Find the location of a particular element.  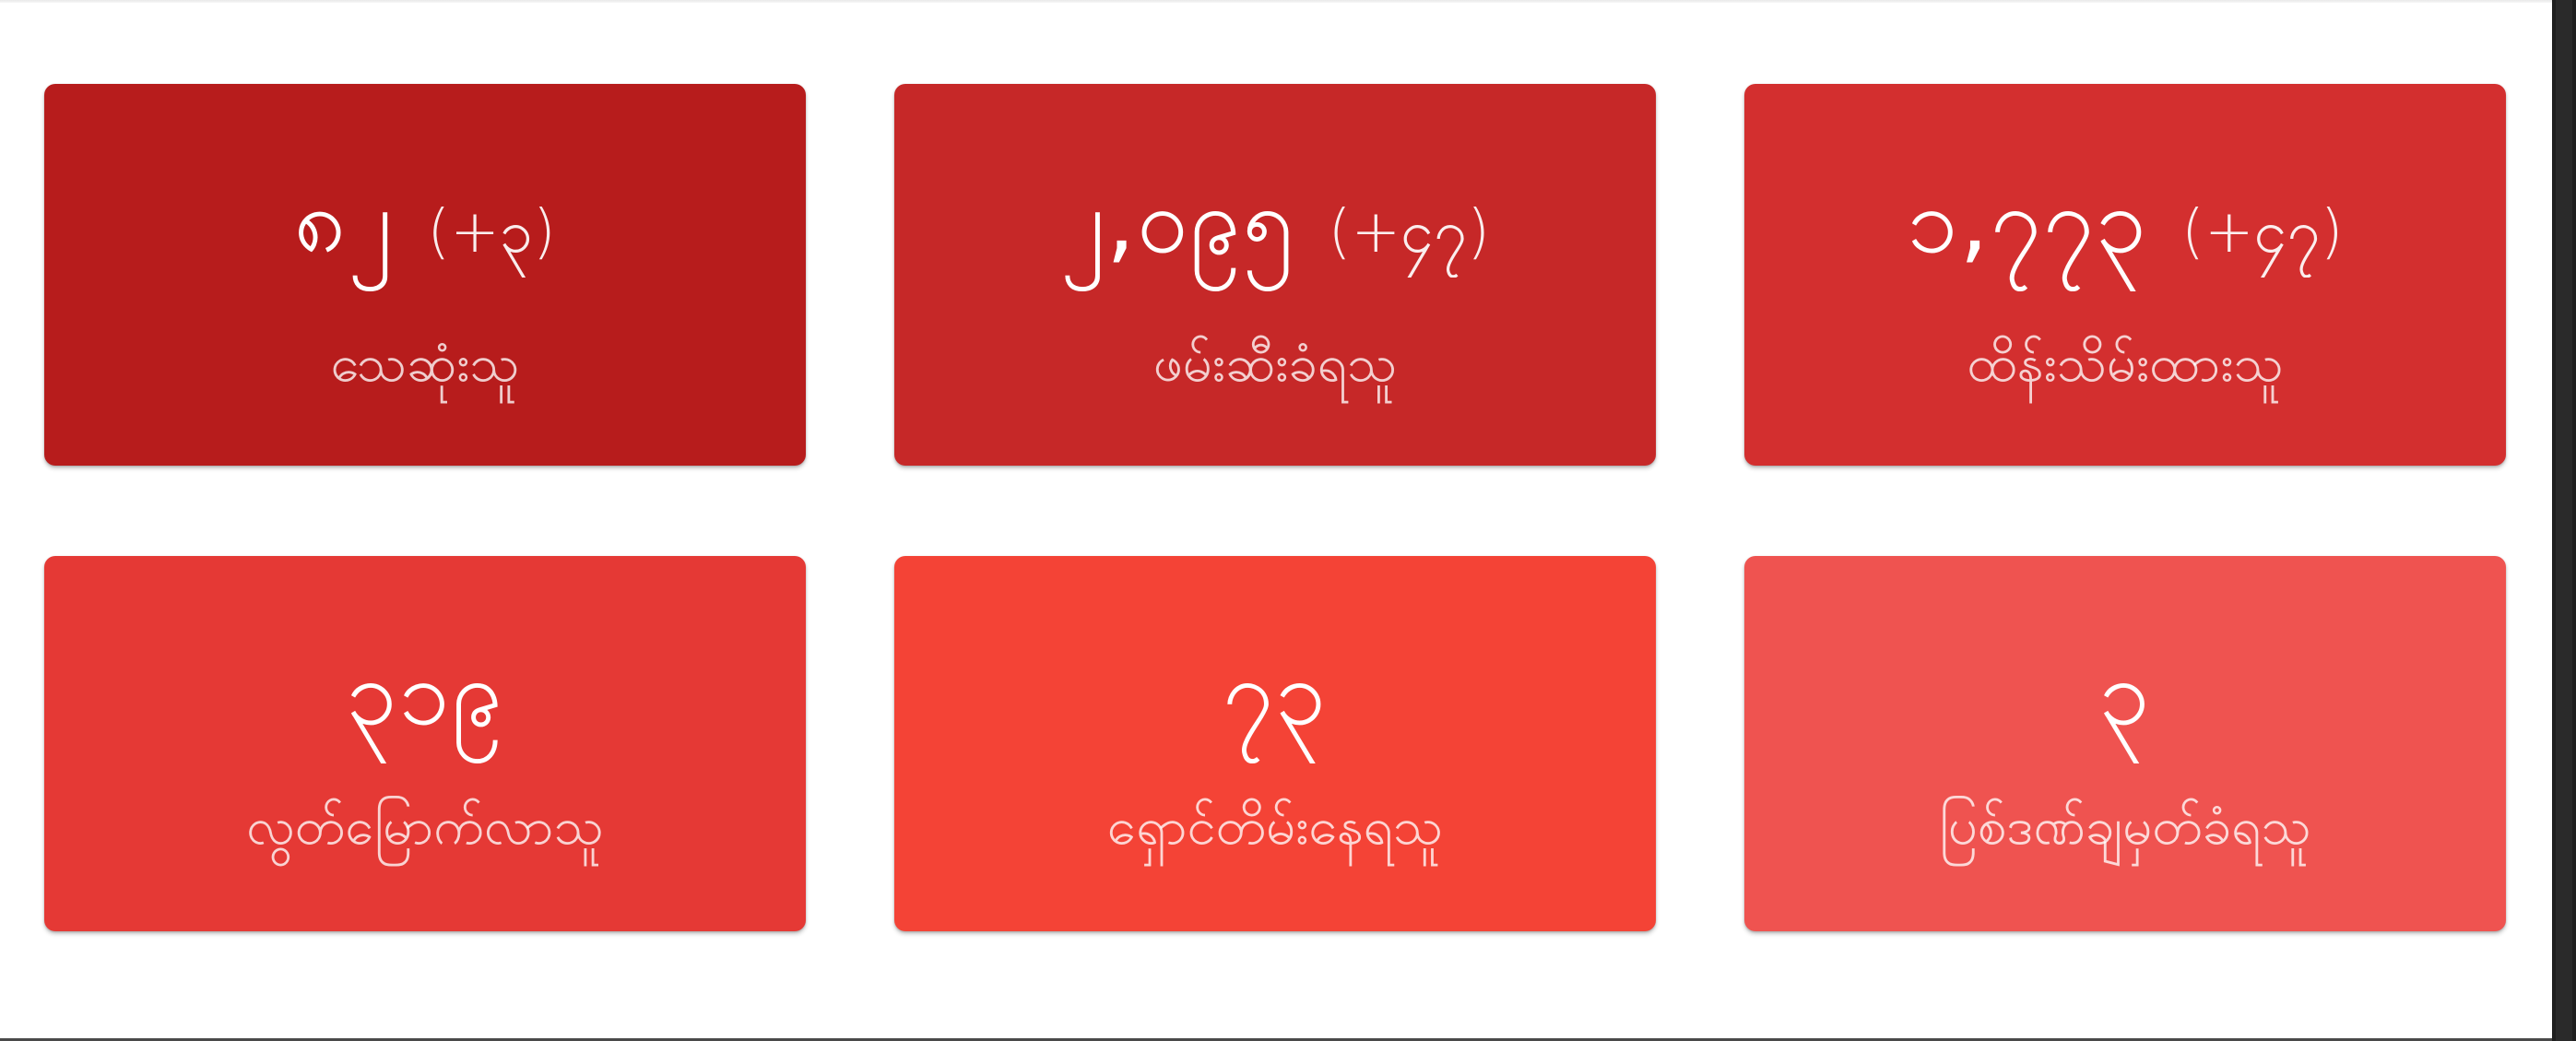

stat-value: ၁,၇၇၃ is located at coordinates (2028, 222).